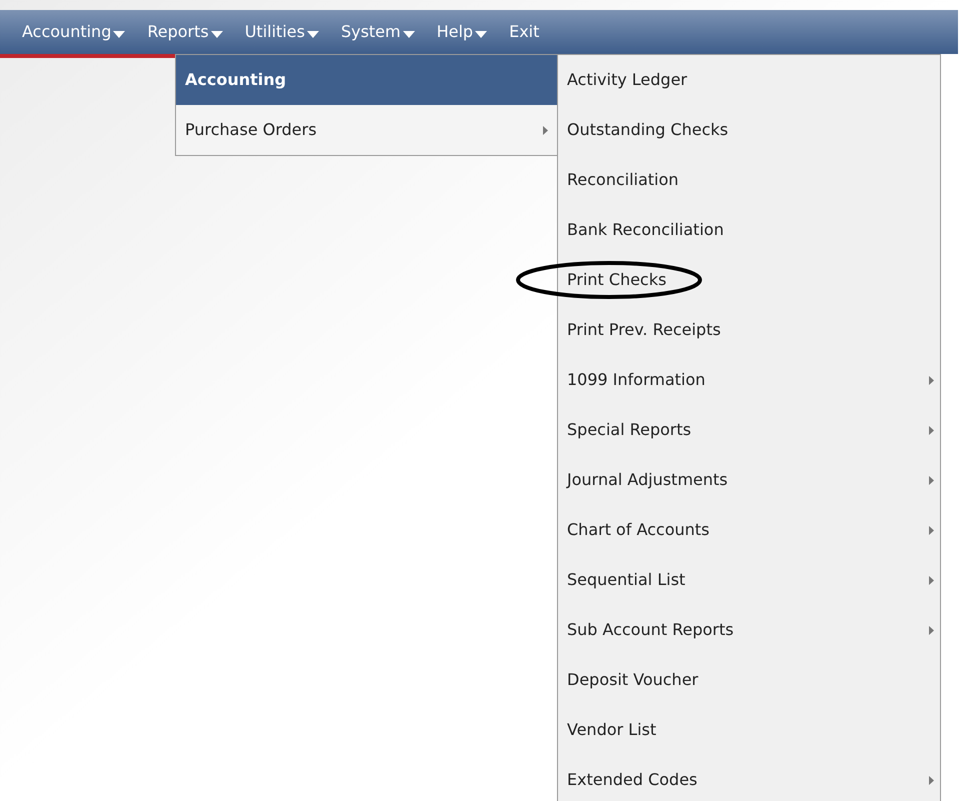 This screenshot has height=801, width=974. What do you see at coordinates (74, 32) in the screenshot?
I see `menu-bar-item: Accounting` at bounding box center [74, 32].